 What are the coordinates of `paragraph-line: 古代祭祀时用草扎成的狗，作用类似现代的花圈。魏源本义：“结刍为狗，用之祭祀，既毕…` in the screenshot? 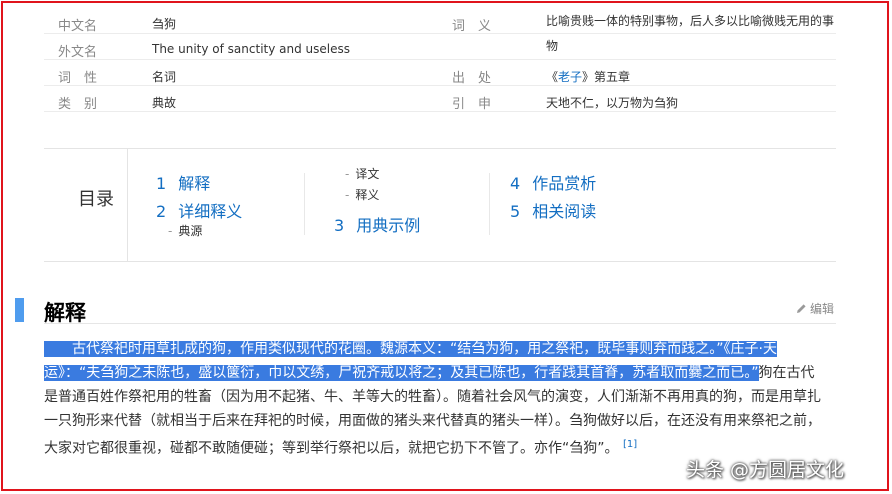 It's located at (410, 349).